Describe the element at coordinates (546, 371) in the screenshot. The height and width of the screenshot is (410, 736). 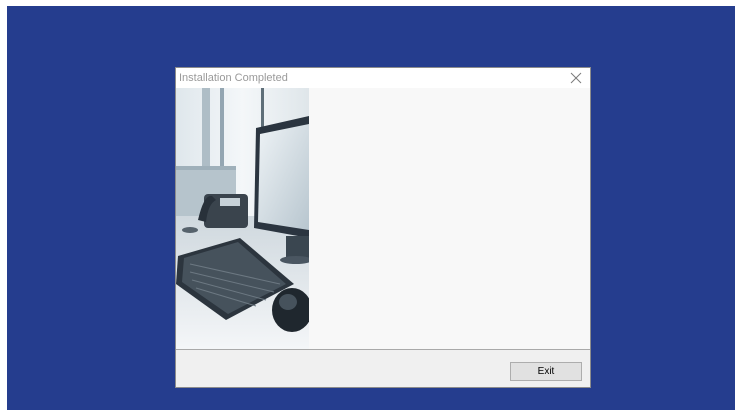
I see `exit-button: Exit` at that location.